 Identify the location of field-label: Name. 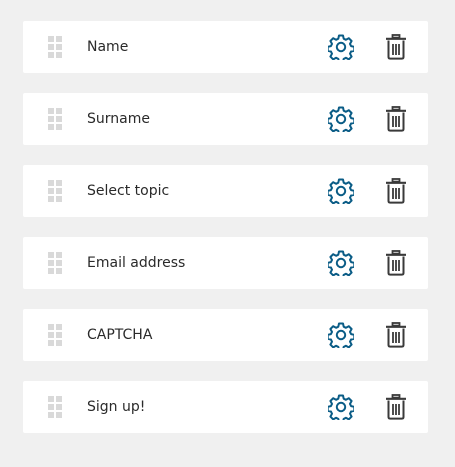
(108, 47).